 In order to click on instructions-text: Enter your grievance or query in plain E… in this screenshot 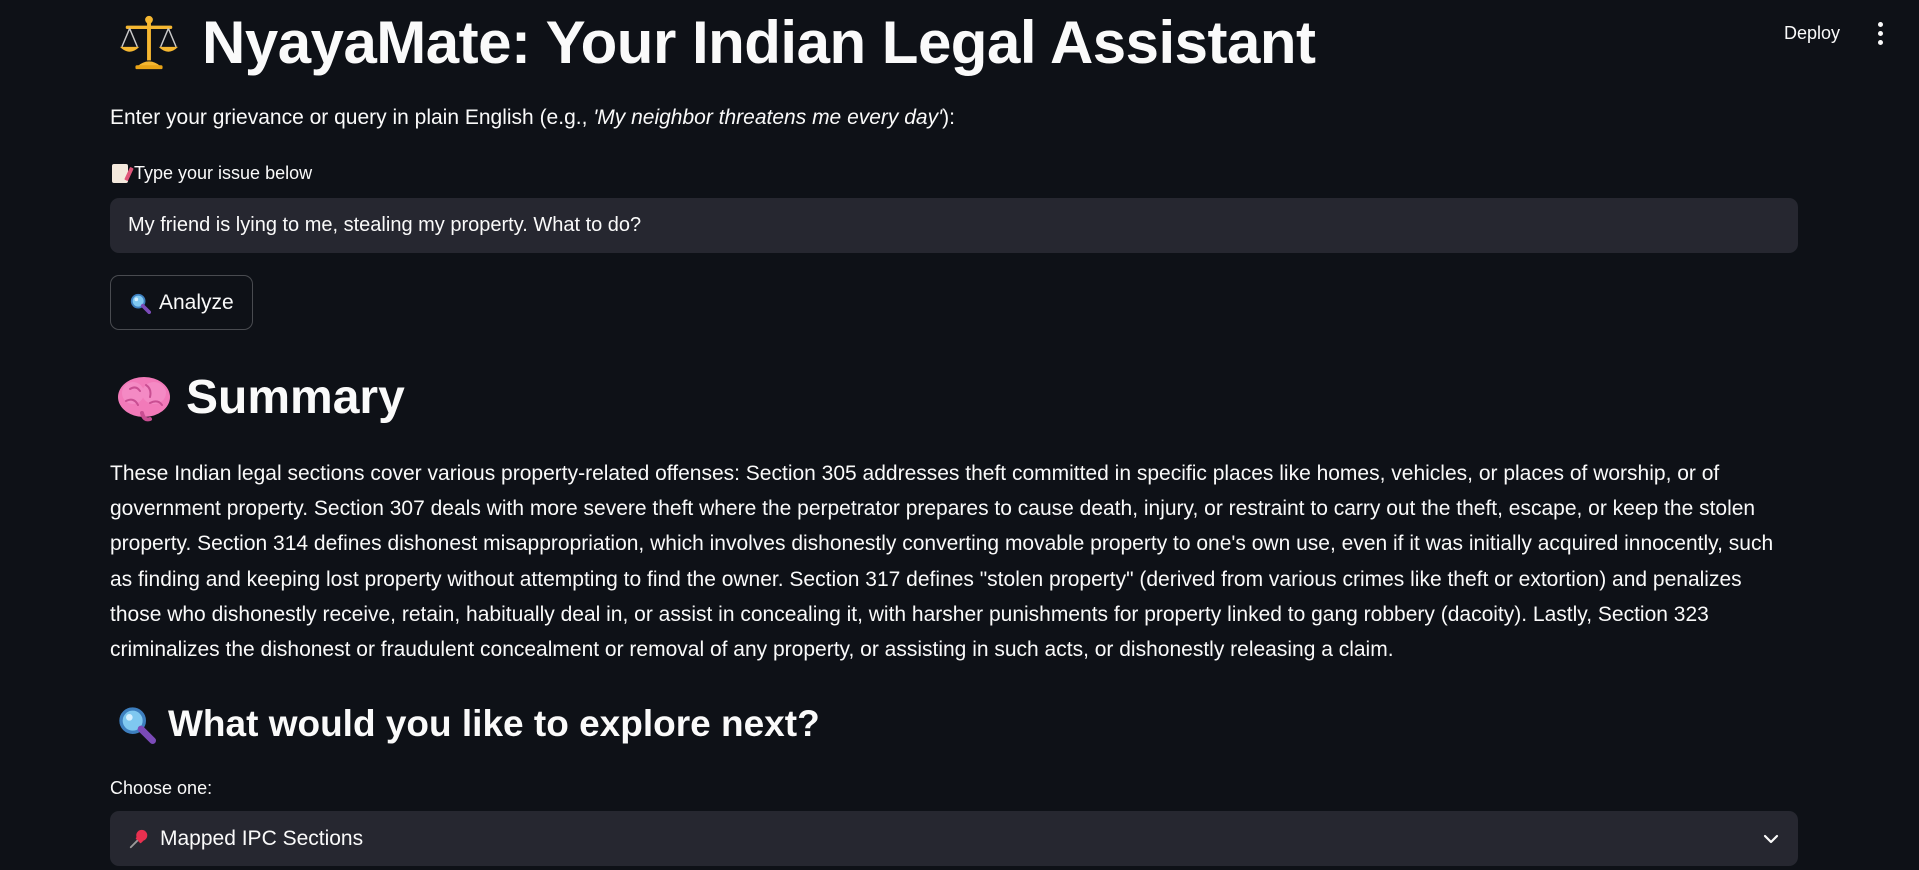, I will do `click(532, 118)`.